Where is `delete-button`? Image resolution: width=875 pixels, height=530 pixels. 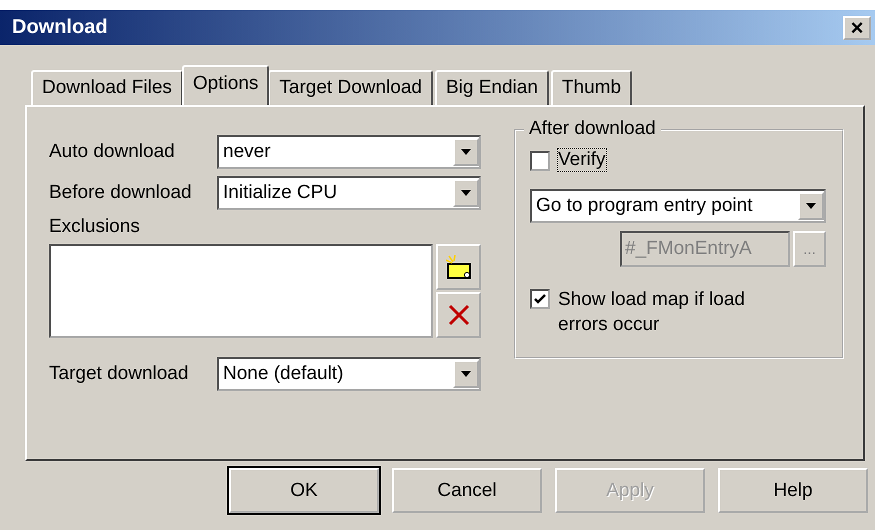 delete-button is located at coordinates (458, 315).